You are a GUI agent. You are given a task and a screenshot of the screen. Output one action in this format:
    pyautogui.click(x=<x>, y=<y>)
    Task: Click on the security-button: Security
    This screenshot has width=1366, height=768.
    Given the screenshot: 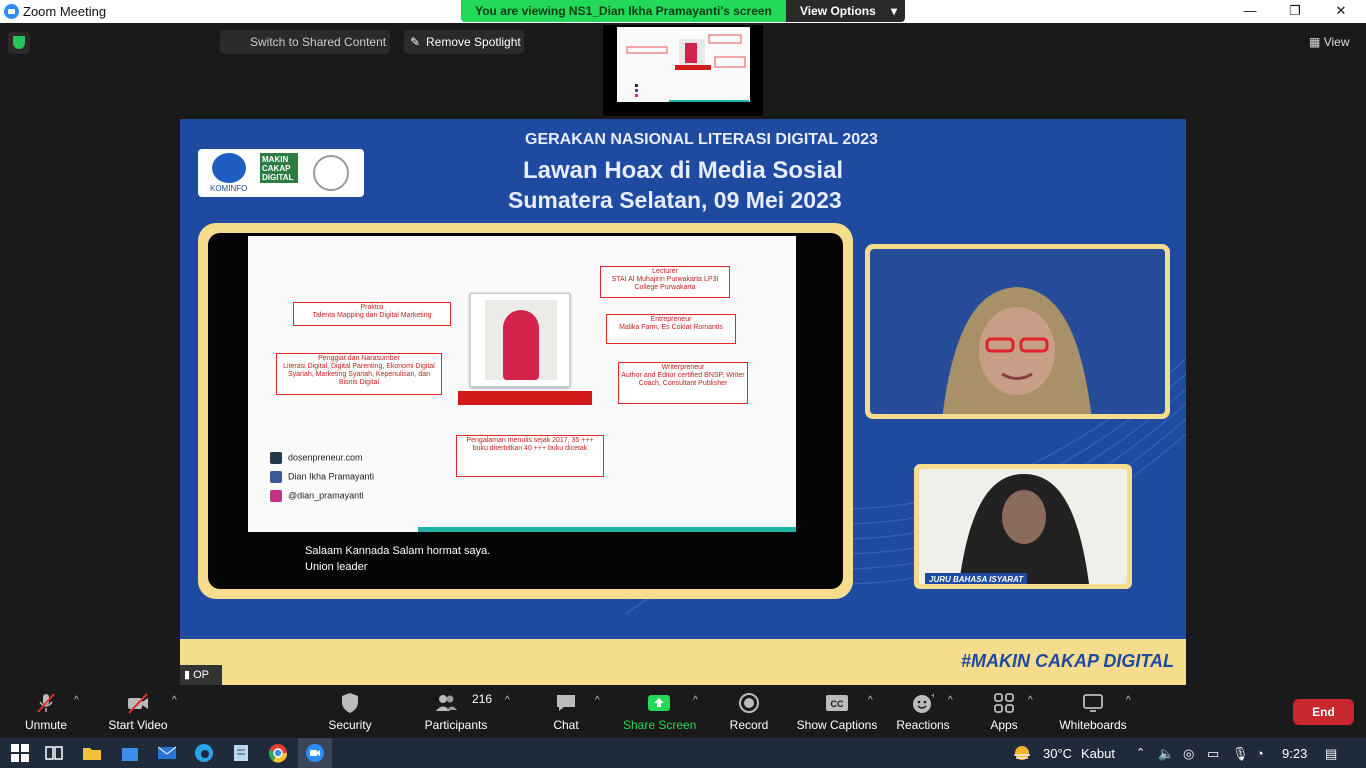 What is the action you would take?
    pyautogui.click(x=350, y=712)
    